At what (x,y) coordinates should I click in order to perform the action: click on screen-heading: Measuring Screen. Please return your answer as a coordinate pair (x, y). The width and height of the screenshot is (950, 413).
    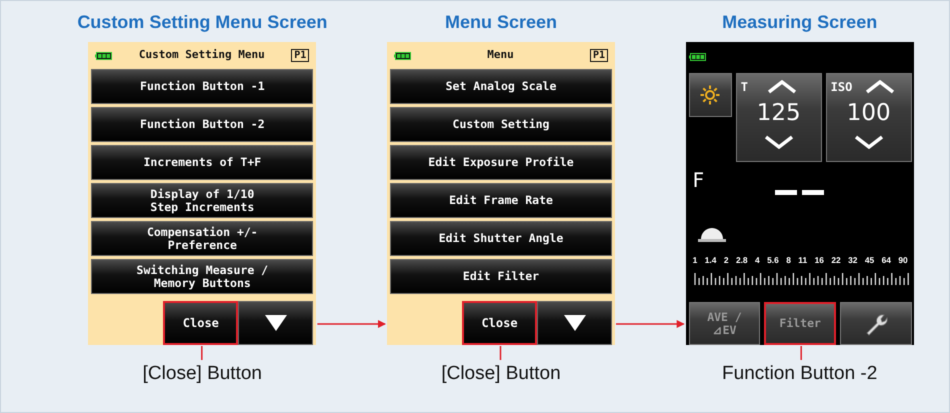
    Looking at the image, I should click on (800, 22).